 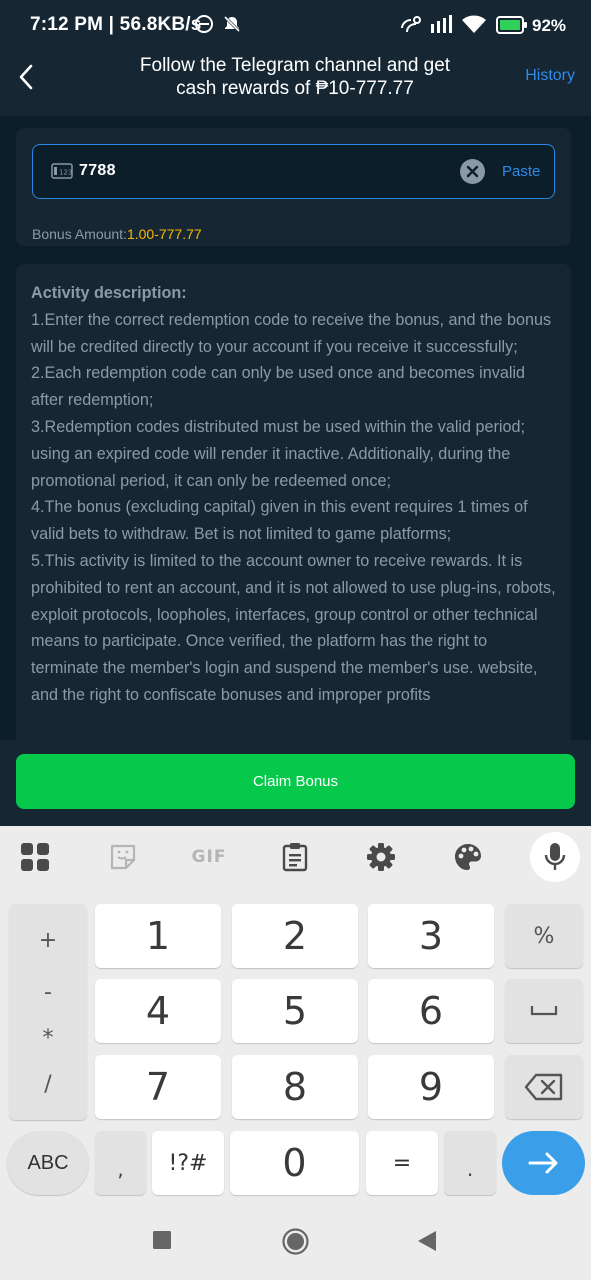 What do you see at coordinates (295, 1087) in the screenshot?
I see `key-8: 8` at bounding box center [295, 1087].